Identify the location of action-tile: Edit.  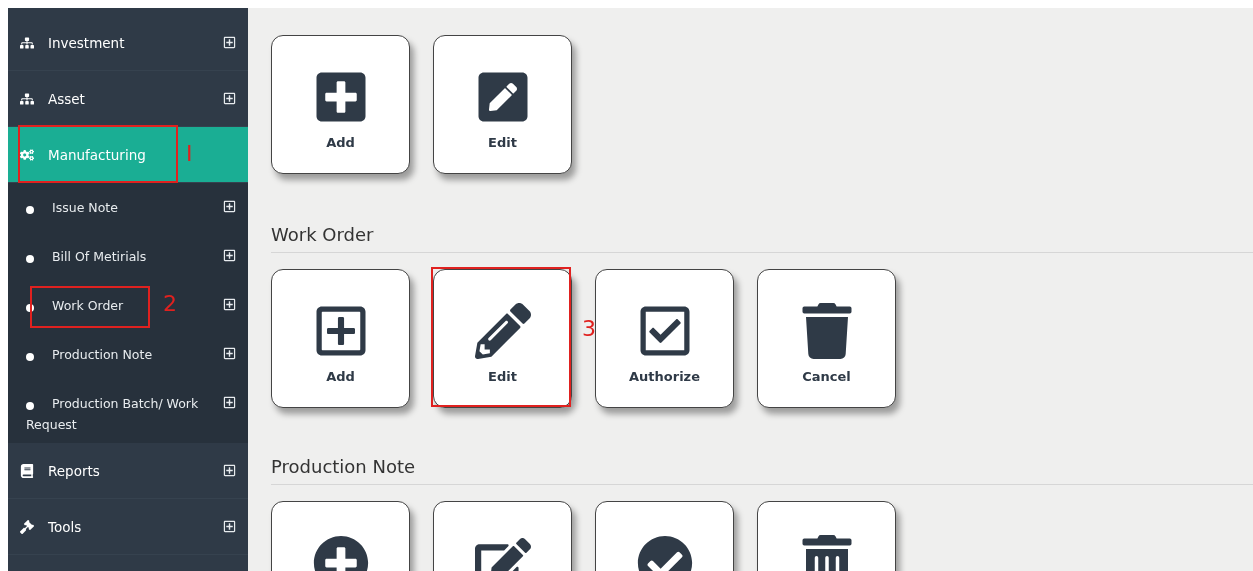
(502, 104).